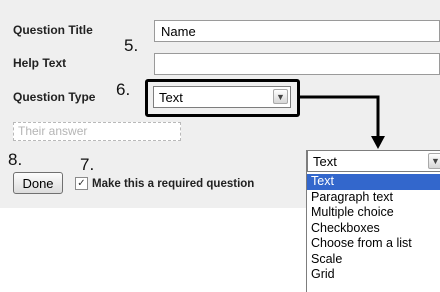 This screenshot has width=440, height=292. What do you see at coordinates (325, 161) in the screenshot?
I see `dropdown-selected-value: Text` at bounding box center [325, 161].